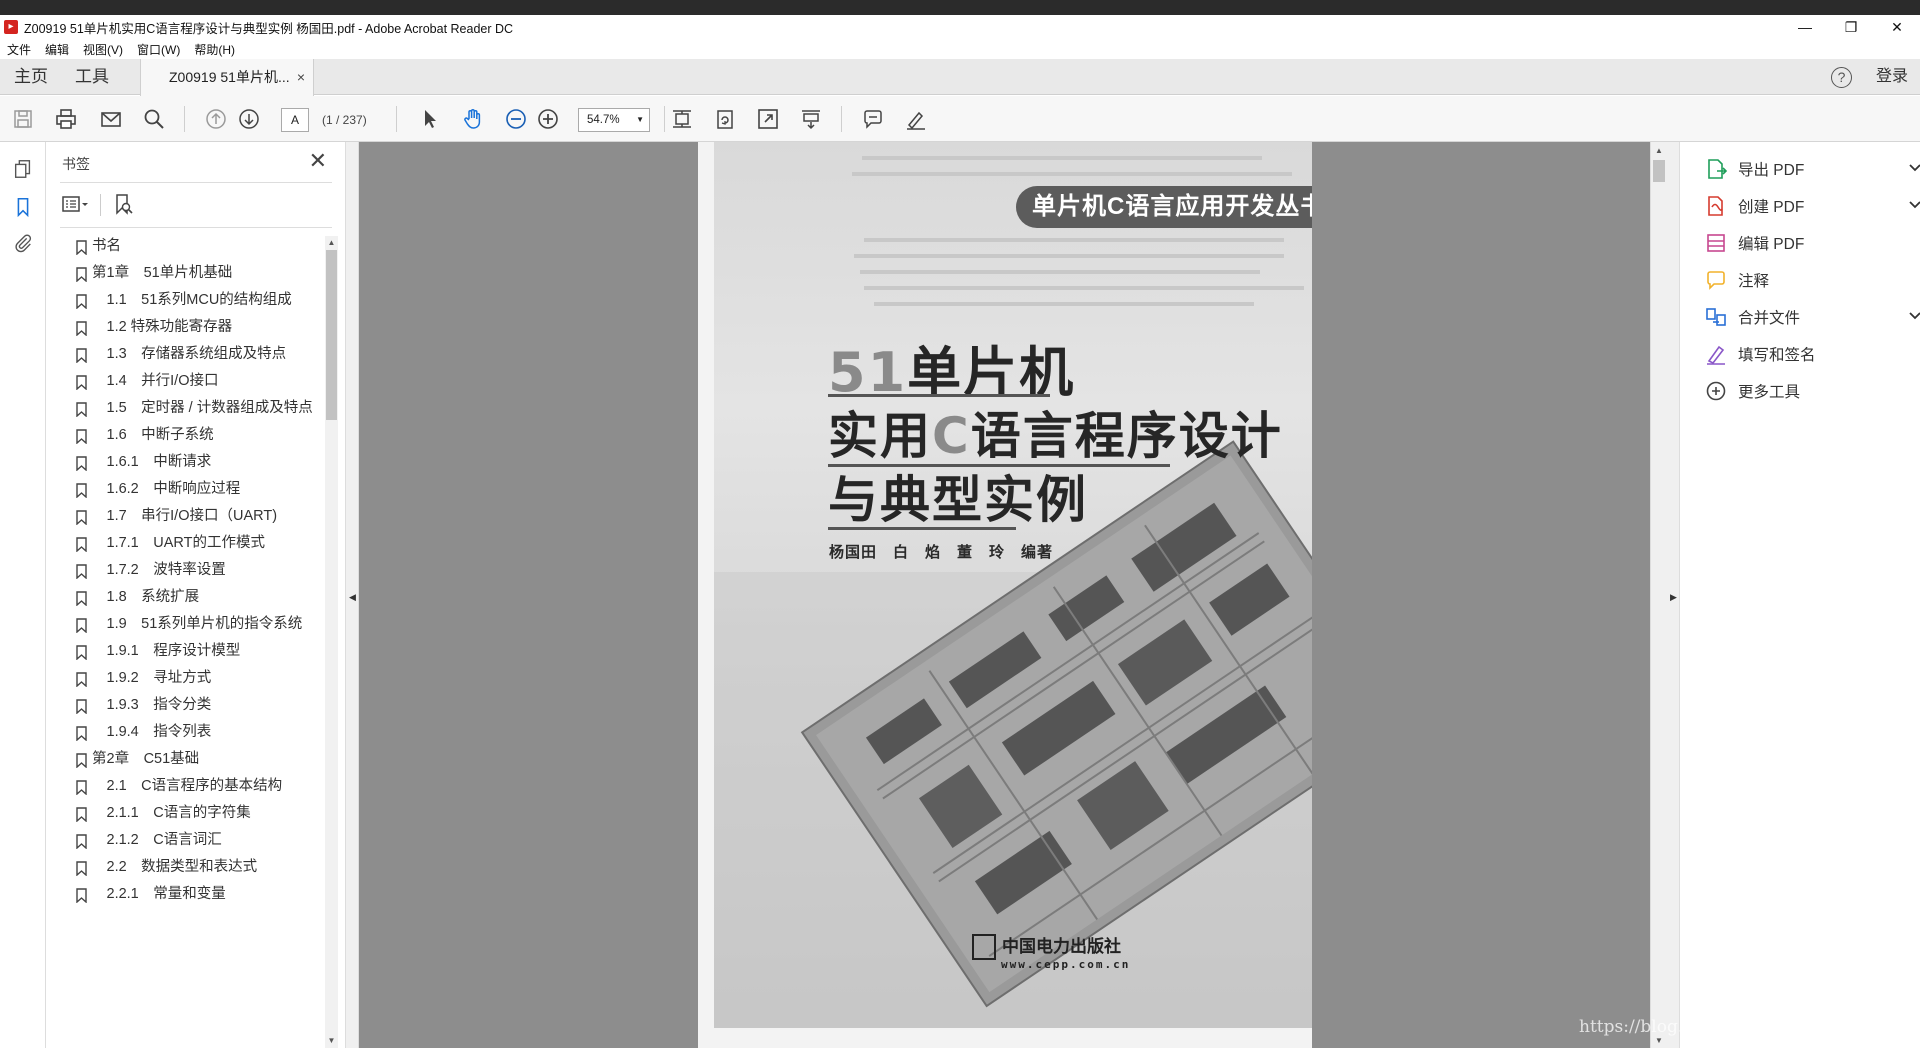  What do you see at coordinates (194, 840) in the screenshot?
I see `bookmark-item: 2.1.2 C语言词汇` at bounding box center [194, 840].